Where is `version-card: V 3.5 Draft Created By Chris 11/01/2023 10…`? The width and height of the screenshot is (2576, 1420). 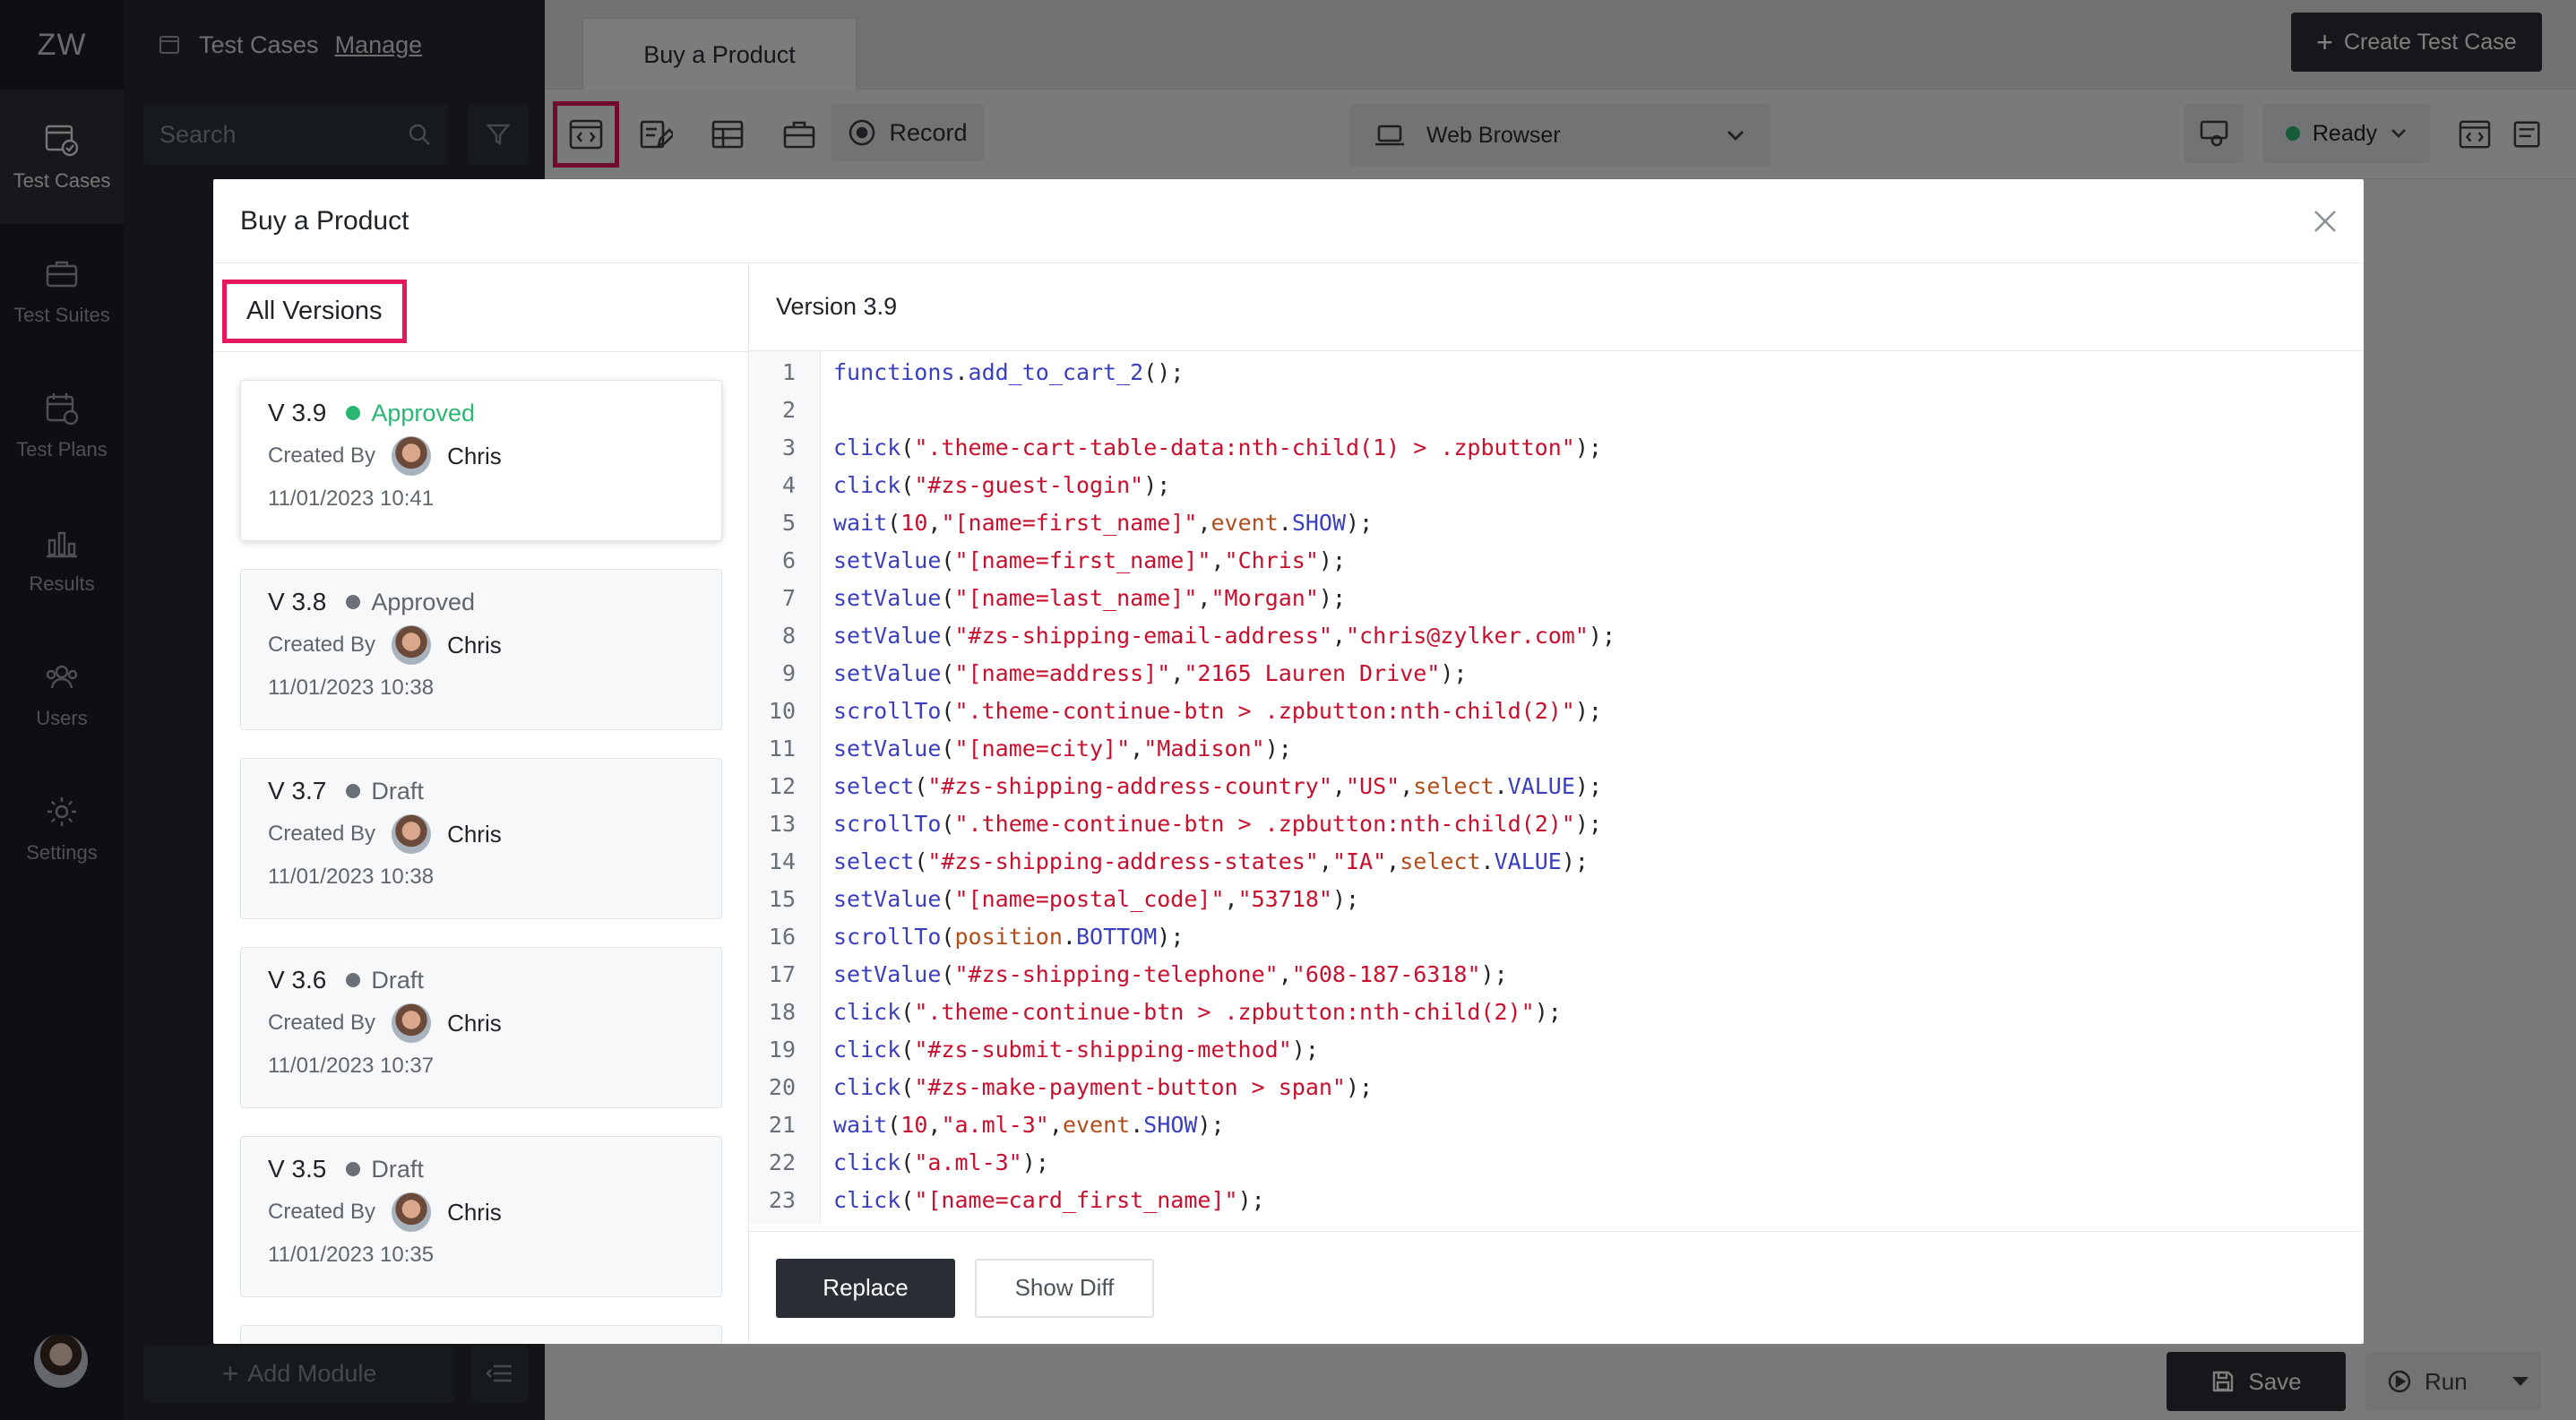
version-card: V 3.5 Draft Created By Chris 11/01/2023 10… is located at coordinates (481, 1216).